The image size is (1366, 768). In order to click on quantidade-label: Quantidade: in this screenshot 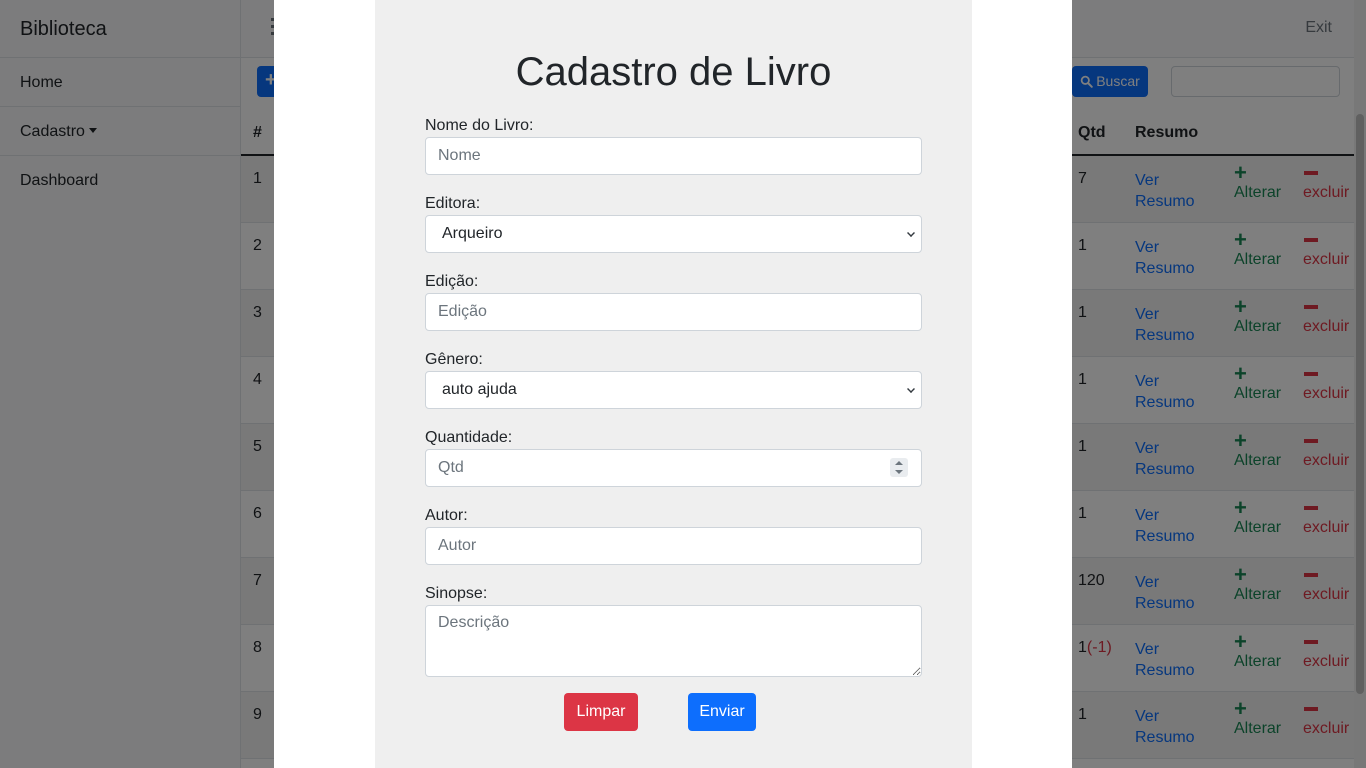, I will do `click(469, 437)`.